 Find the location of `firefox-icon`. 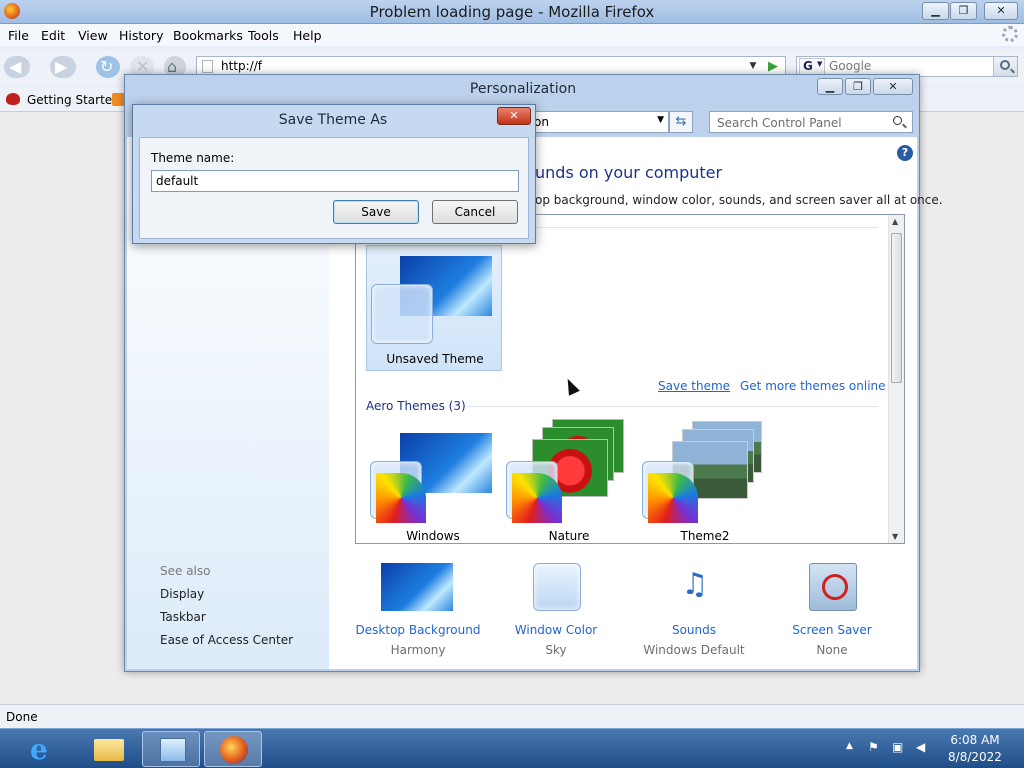

firefox-icon is located at coordinates (234, 750).